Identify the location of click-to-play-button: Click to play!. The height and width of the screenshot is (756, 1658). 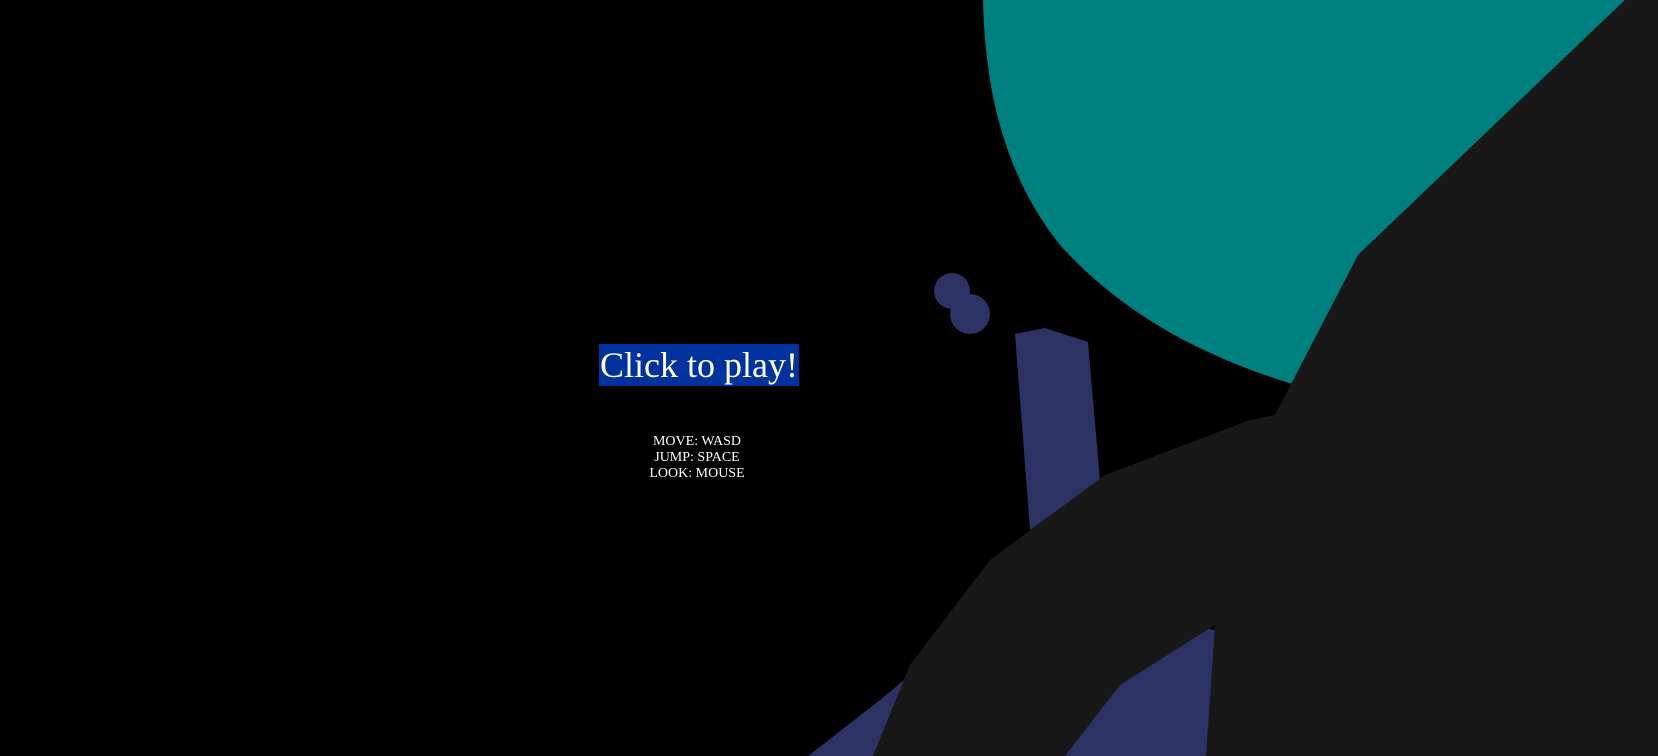
(699, 365).